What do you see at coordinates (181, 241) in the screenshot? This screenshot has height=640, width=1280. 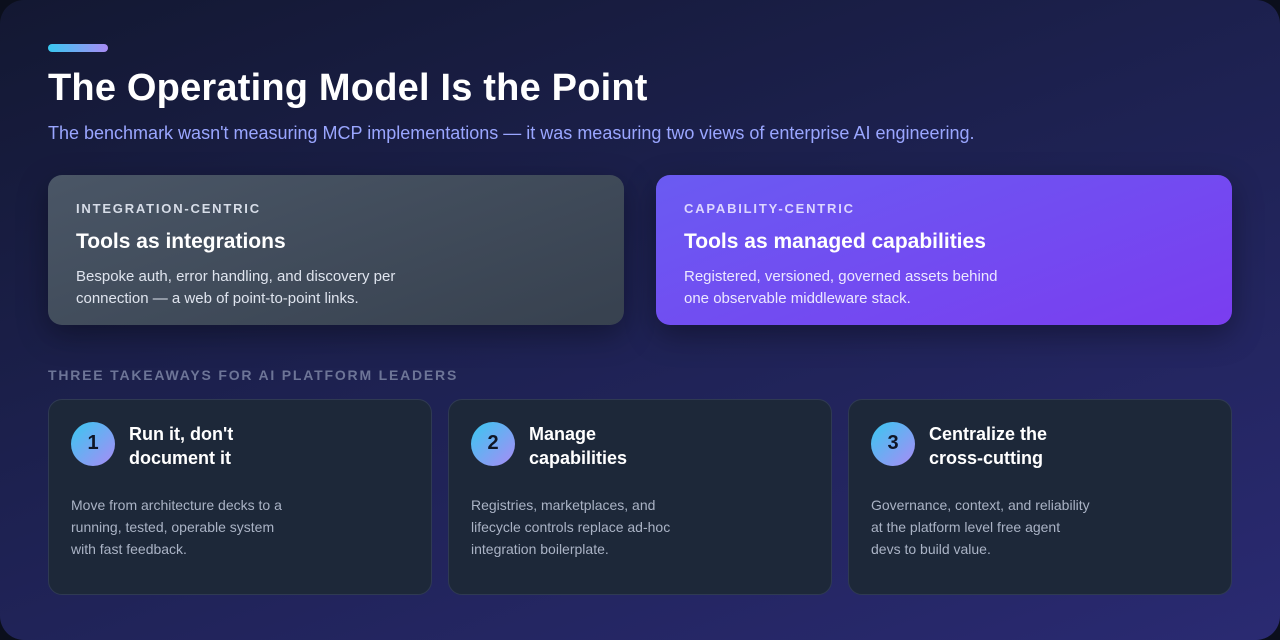 I see `card-title: Tools as integrations` at bounding box center [181, 241].